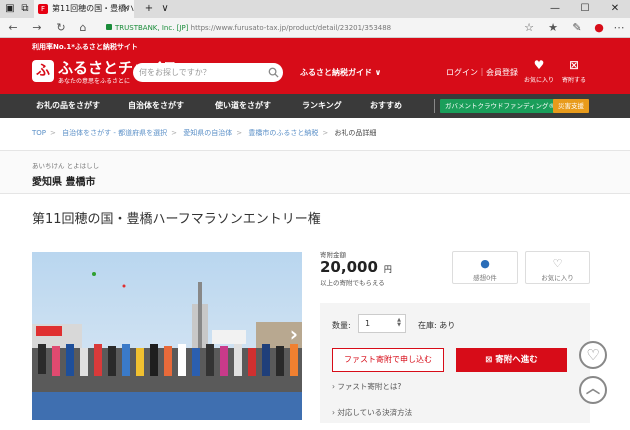 The height and width of the screenshot is (430, 630). What do you see at coordinates (322, 106) in the screenshot?
I see `nav-item-ranking: ランキング` at bounding box center [322, 106].